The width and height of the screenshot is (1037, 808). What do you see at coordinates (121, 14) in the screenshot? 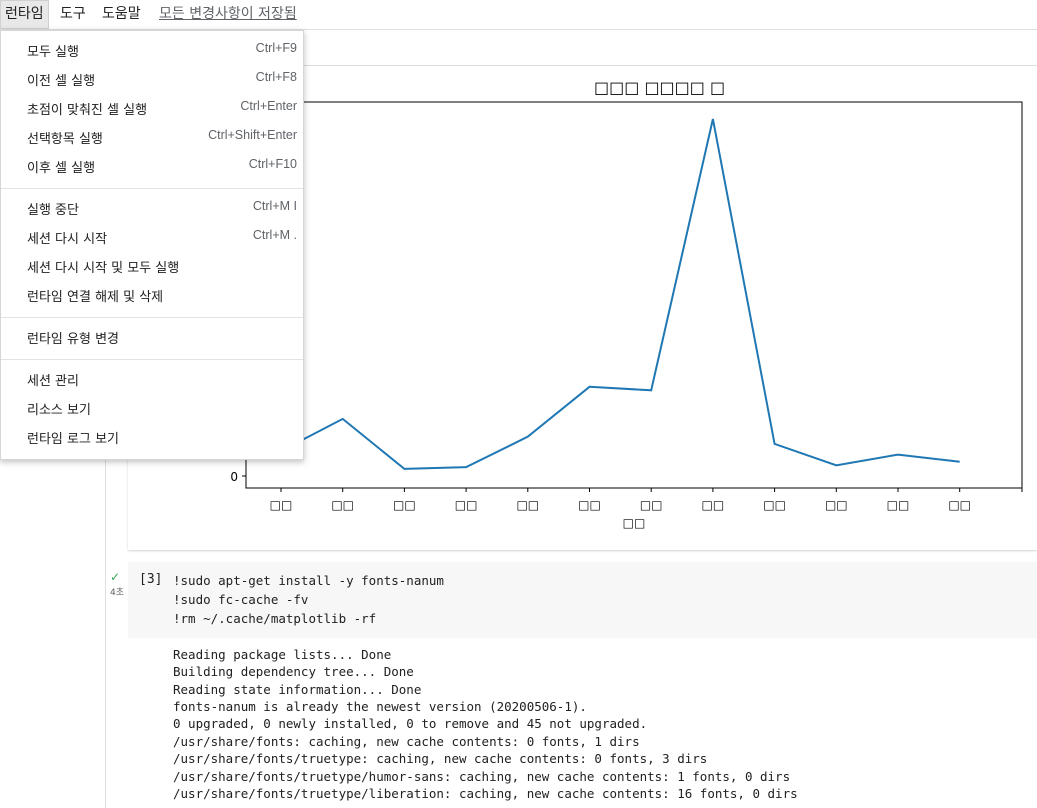
I see `menu-help: 도움말` at bounding box center [121, 14].